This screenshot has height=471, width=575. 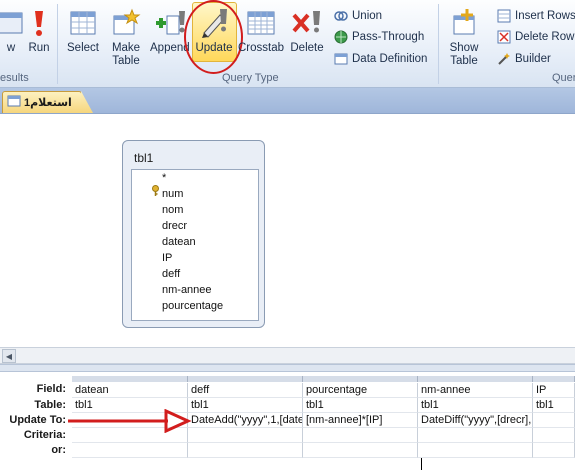 What do you see at coordinates (360, 390) in the screenshot?
I see `grid-cell-field: pourcentage` at bounding box center [360, 390].